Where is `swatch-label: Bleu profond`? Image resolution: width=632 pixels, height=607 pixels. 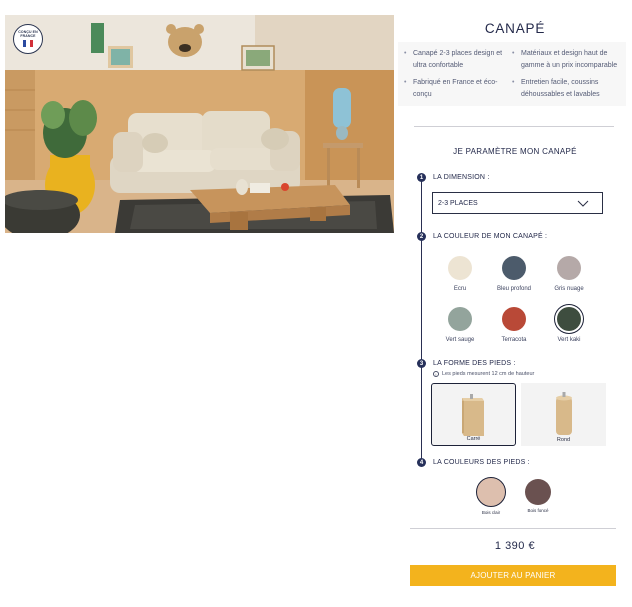
swatch-label: Bleu profond is located at coordinates (514, 289).